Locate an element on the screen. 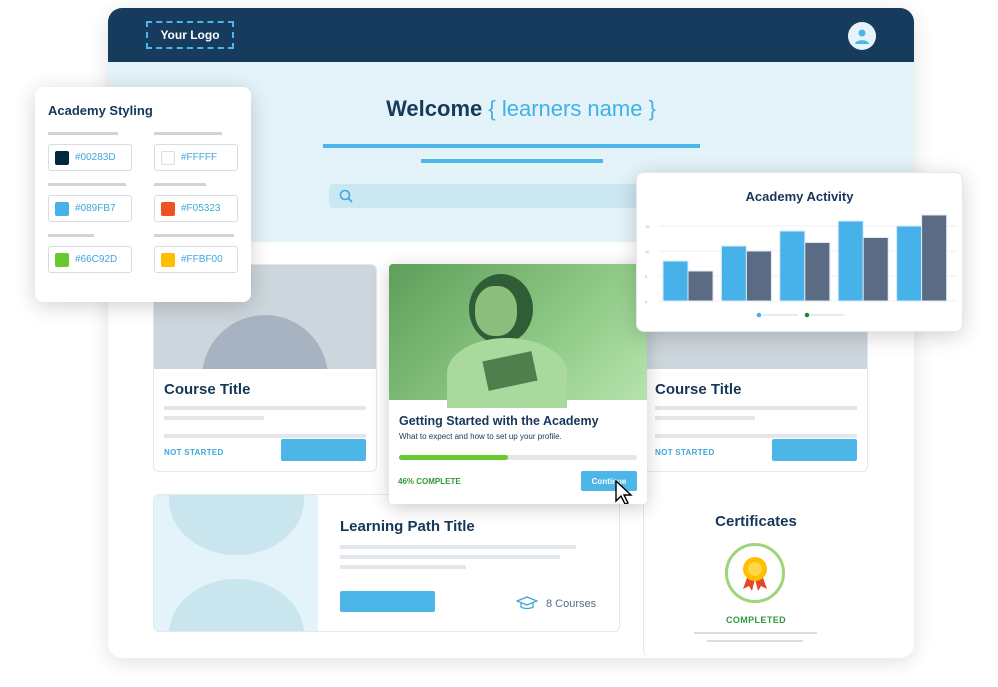 The width and height of the screenshot is (998, 687). color-hex: #089FB7 is located at coordinates (95, 208).